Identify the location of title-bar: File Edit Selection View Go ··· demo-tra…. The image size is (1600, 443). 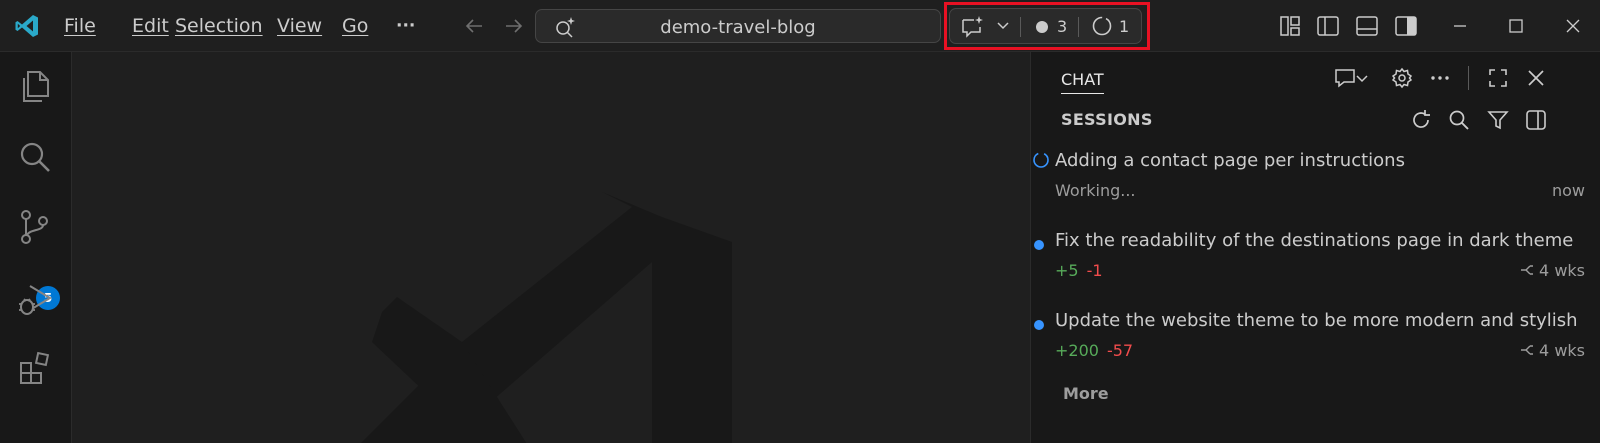
(800, 26).